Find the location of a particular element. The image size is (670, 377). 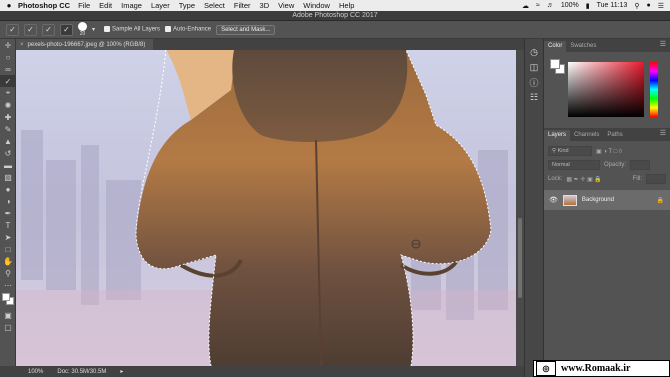

close-tab-icon: × is located at coordinates (22, 45).